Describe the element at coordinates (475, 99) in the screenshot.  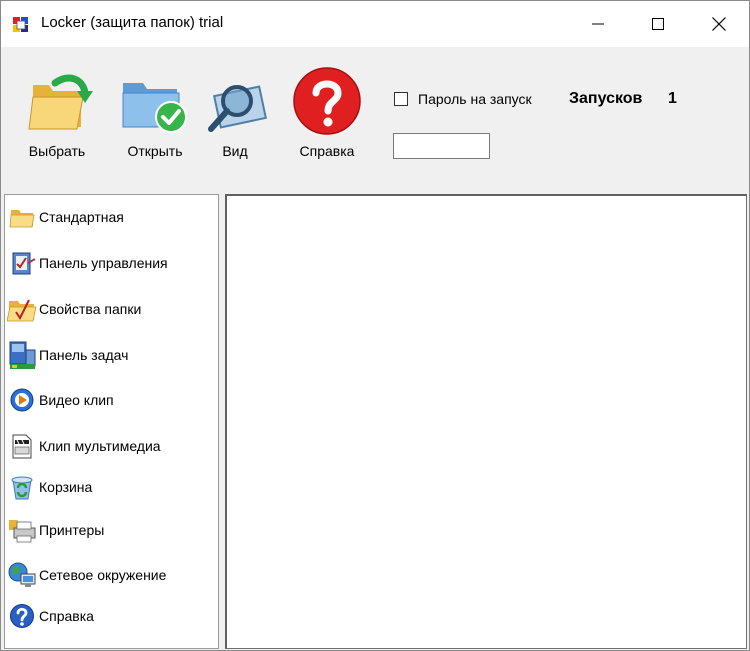
I see `password-on-start-label: Пароль на запуск` at that location.